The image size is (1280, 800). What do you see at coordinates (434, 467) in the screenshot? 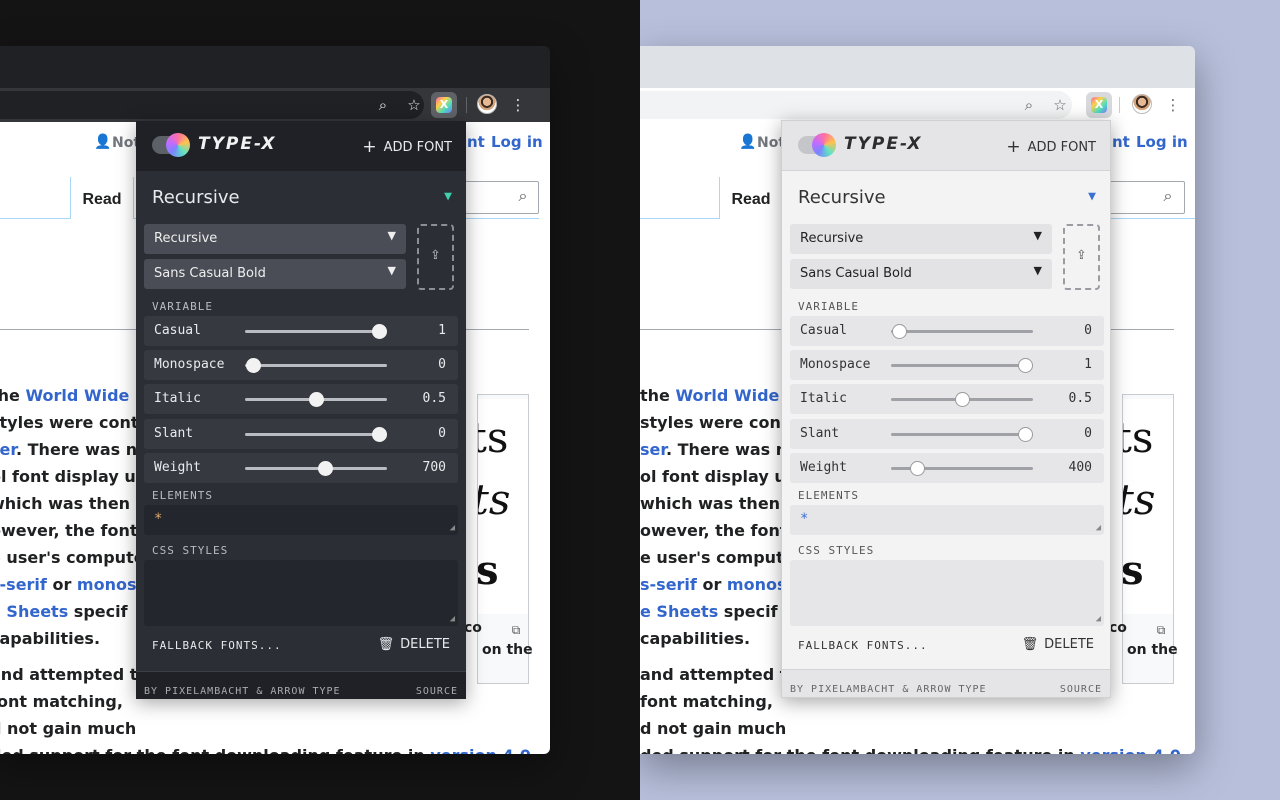
I see `axis-value: 700` at bounding box center [434, 467].